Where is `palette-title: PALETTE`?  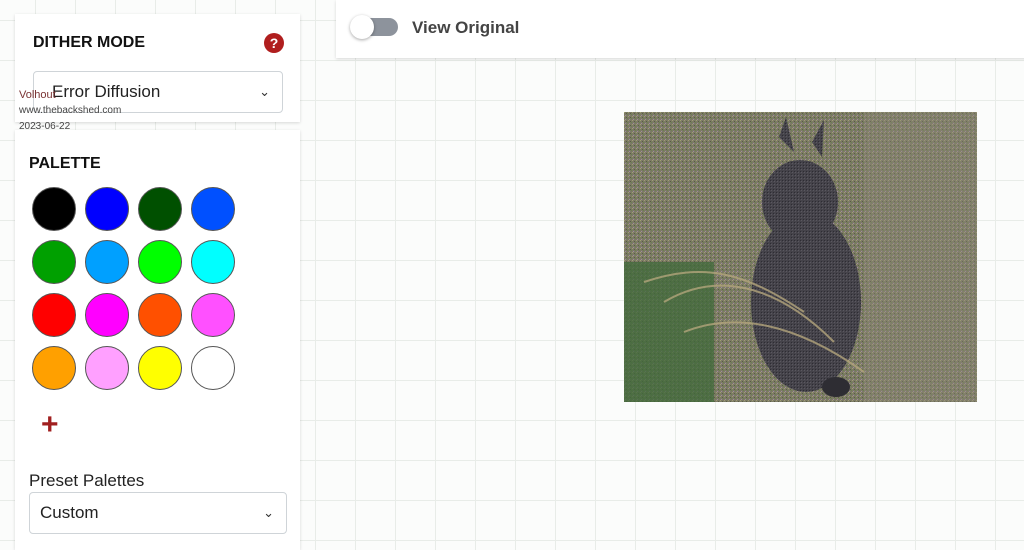
palette-title: PALETTE is located at coordinates (65, 163).